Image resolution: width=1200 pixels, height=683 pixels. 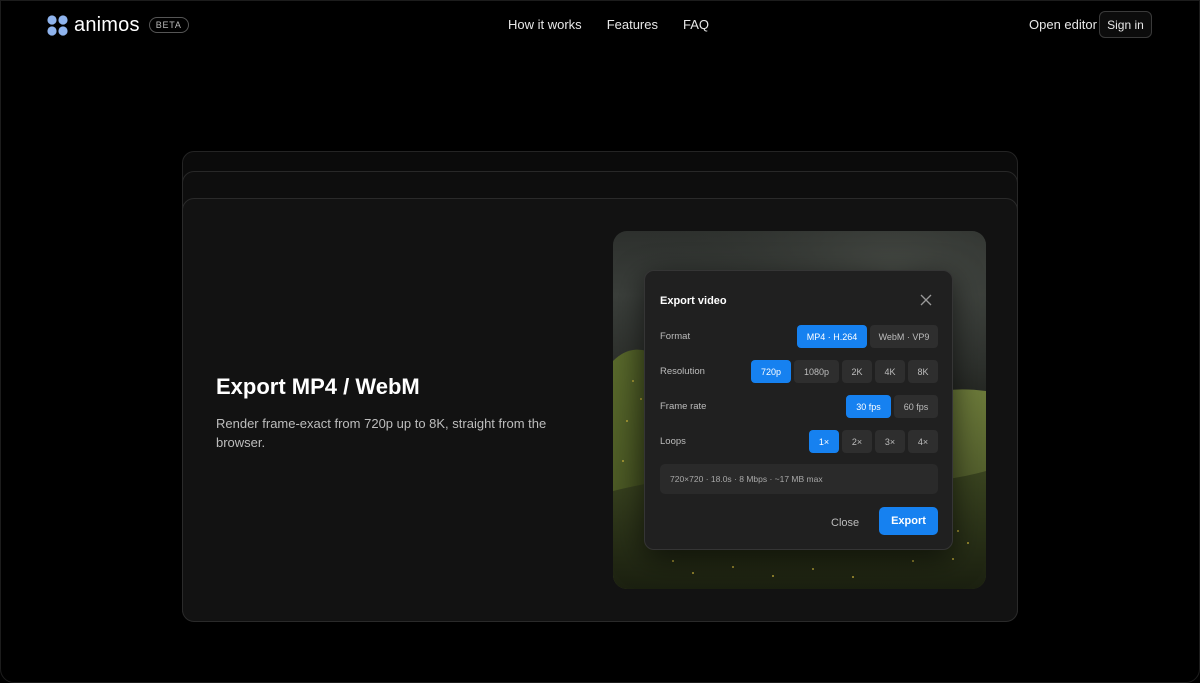 I want to click on frame-rate-label: Frame rate, so click(x=683, y=406).